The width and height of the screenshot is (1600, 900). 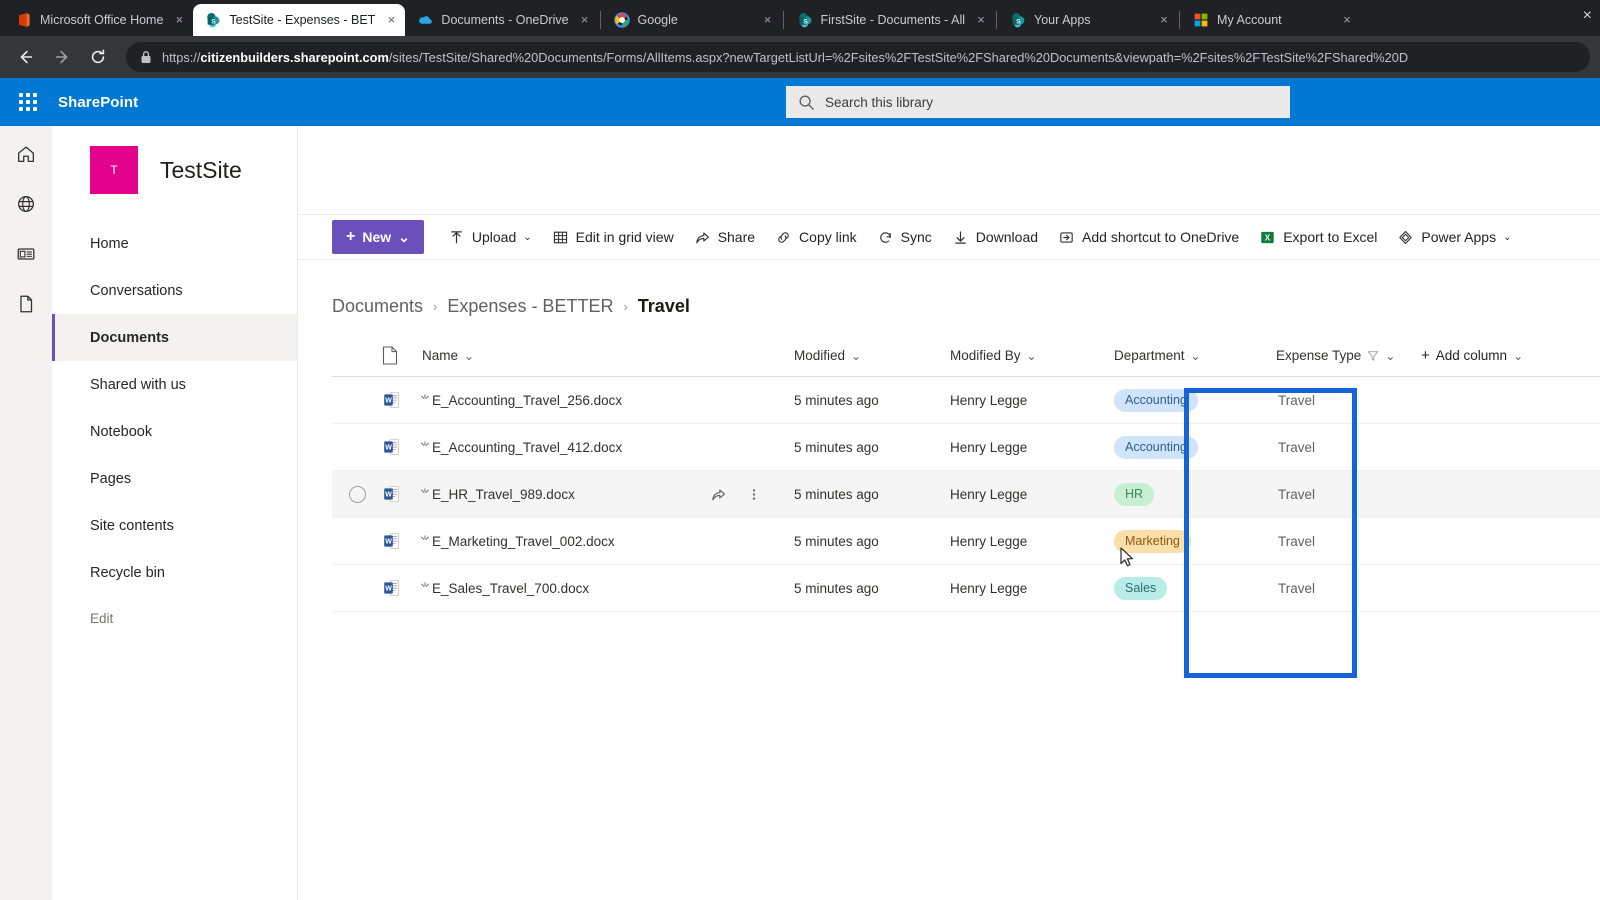 I want to click on browser-tab-title: My Account, so click(x=1249, y=20).